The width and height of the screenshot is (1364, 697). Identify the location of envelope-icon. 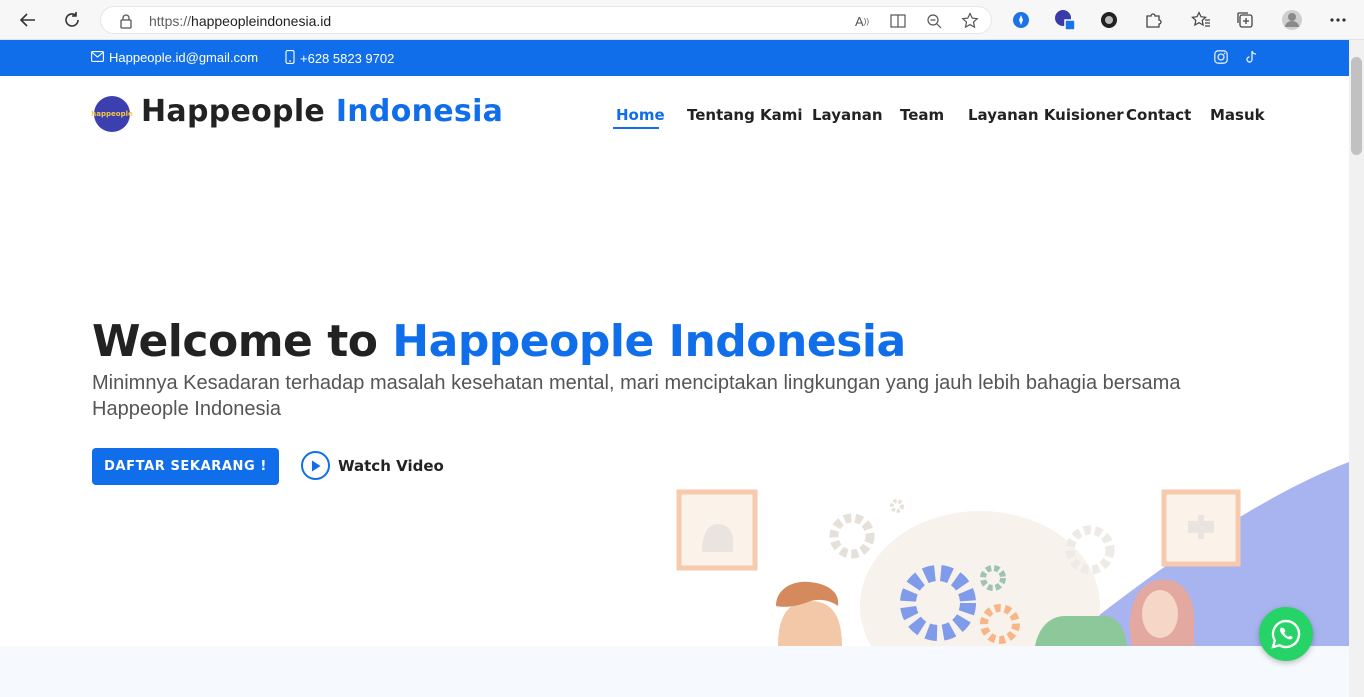
(97, 57).